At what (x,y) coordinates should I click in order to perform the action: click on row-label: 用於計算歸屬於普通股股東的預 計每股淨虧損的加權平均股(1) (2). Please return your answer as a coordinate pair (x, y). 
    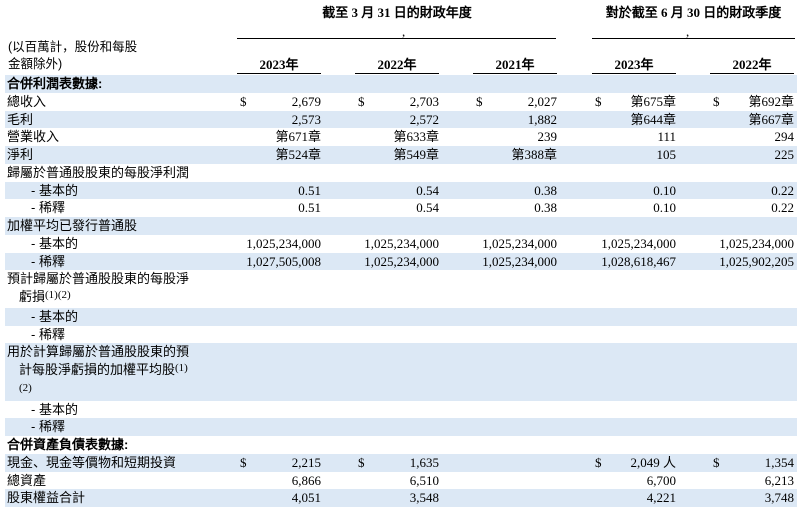
    Looking at the image, I should click on (401, 371).